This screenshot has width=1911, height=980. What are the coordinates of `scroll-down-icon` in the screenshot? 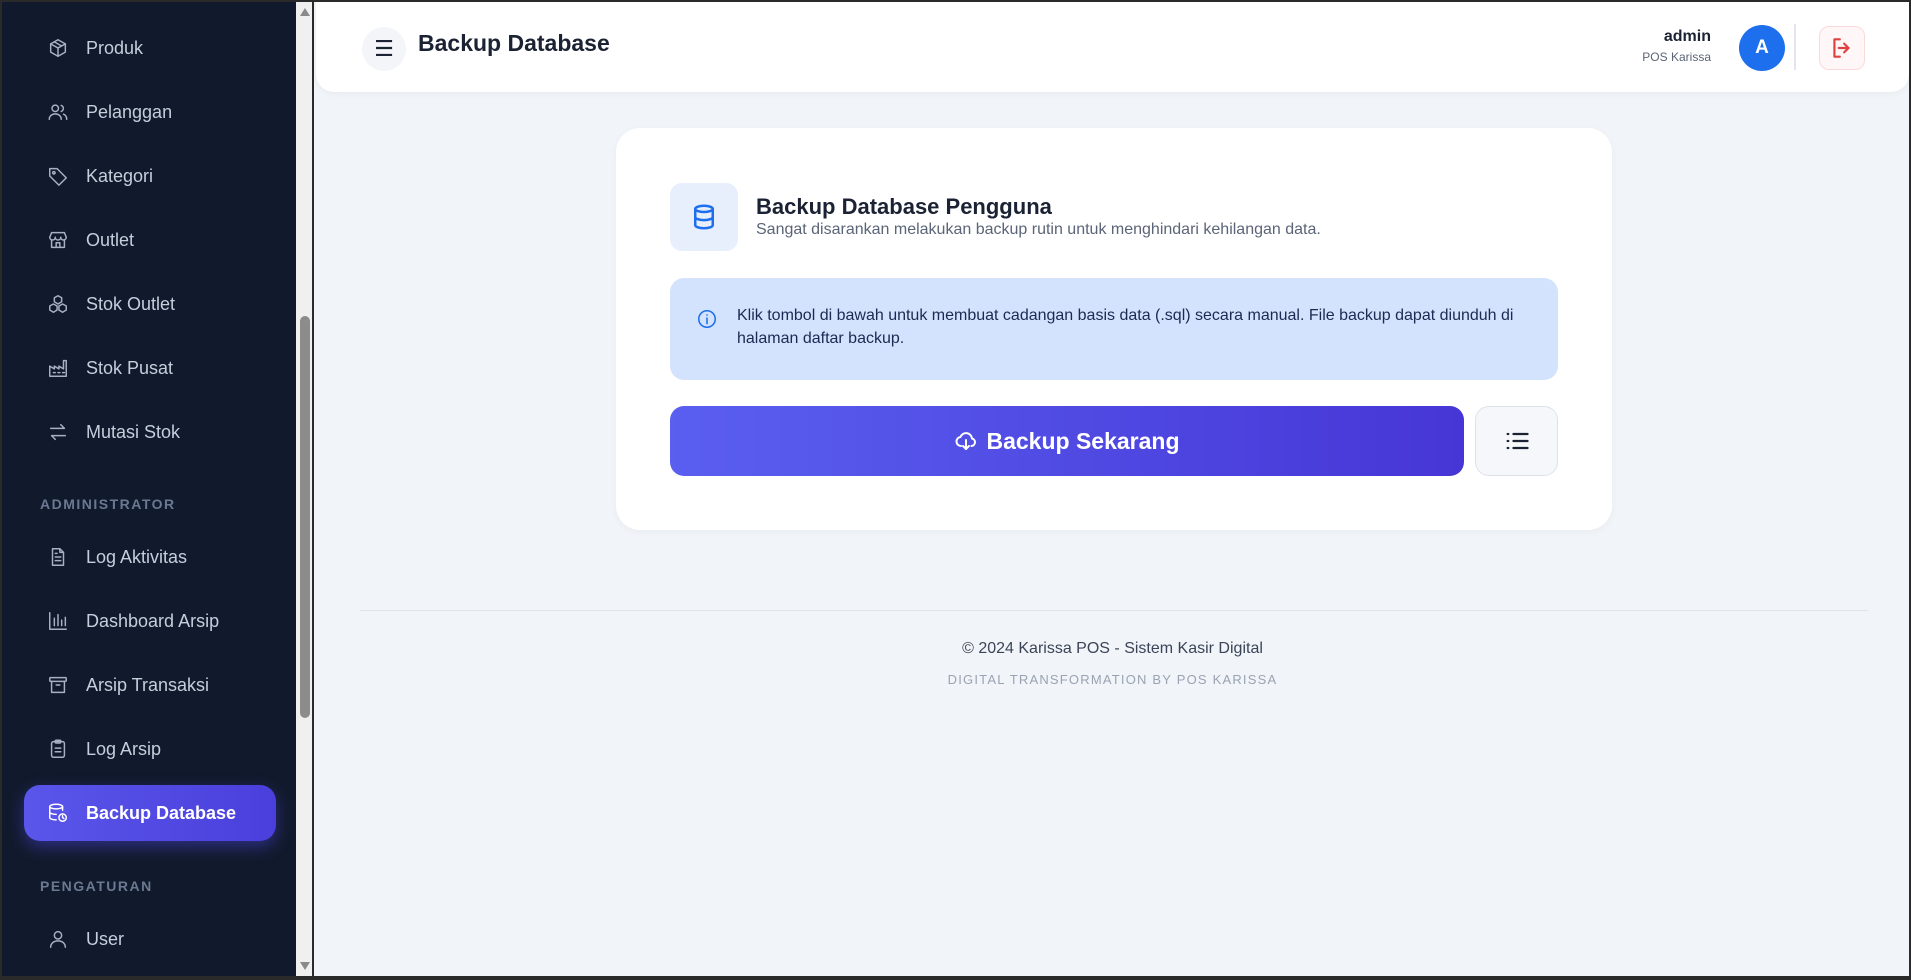 It's located at (305, 966).